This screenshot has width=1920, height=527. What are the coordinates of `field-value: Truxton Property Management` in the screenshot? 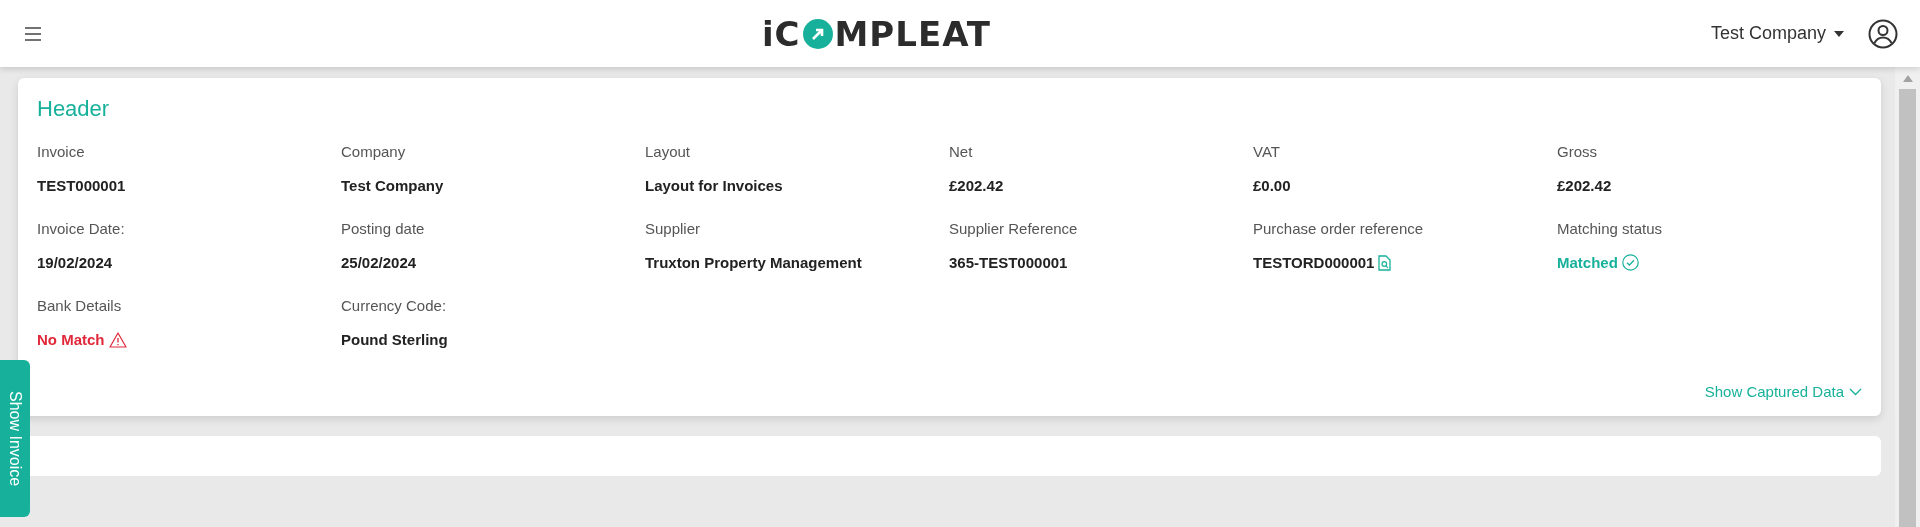 It's located at (753, 262).